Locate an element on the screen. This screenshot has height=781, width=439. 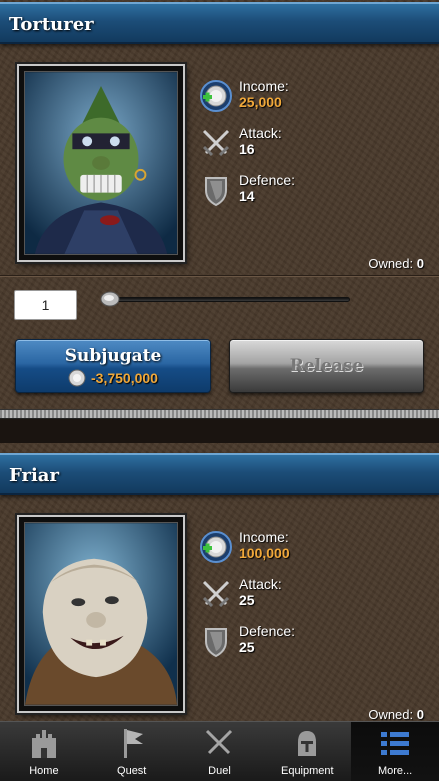
torturer-portrait-image is located at coordinates (101, 163).